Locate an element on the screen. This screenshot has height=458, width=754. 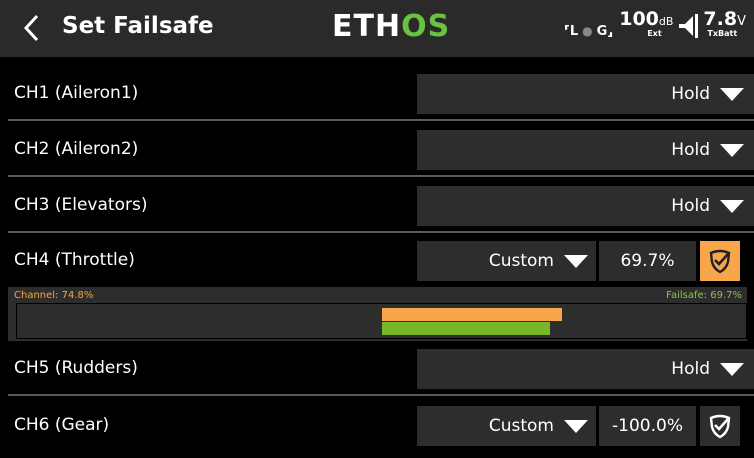
channel-row-ch4: CH4 (Throttle) Custom 69.7% is located at coordinates (381, 262).